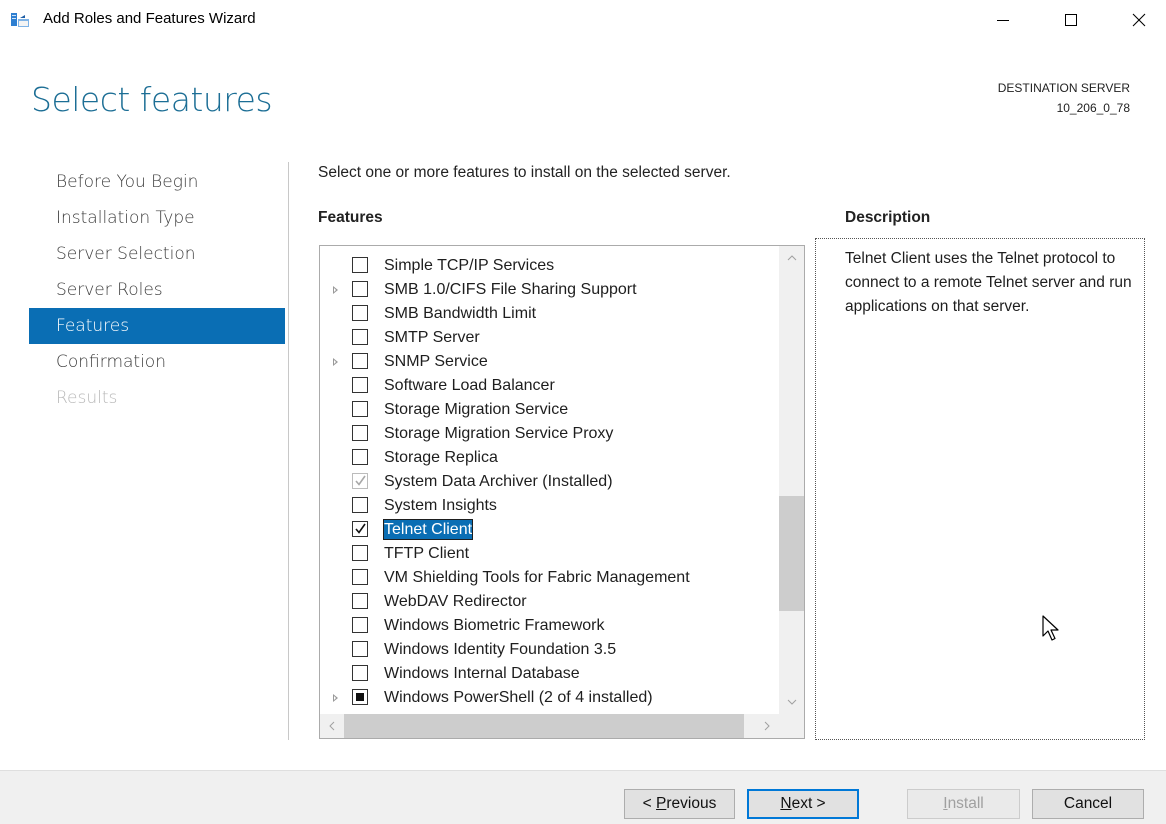  Describe the element at coordinates (791, 553) in the screenshot. I see `vertical-scroll-thumb` at that location.